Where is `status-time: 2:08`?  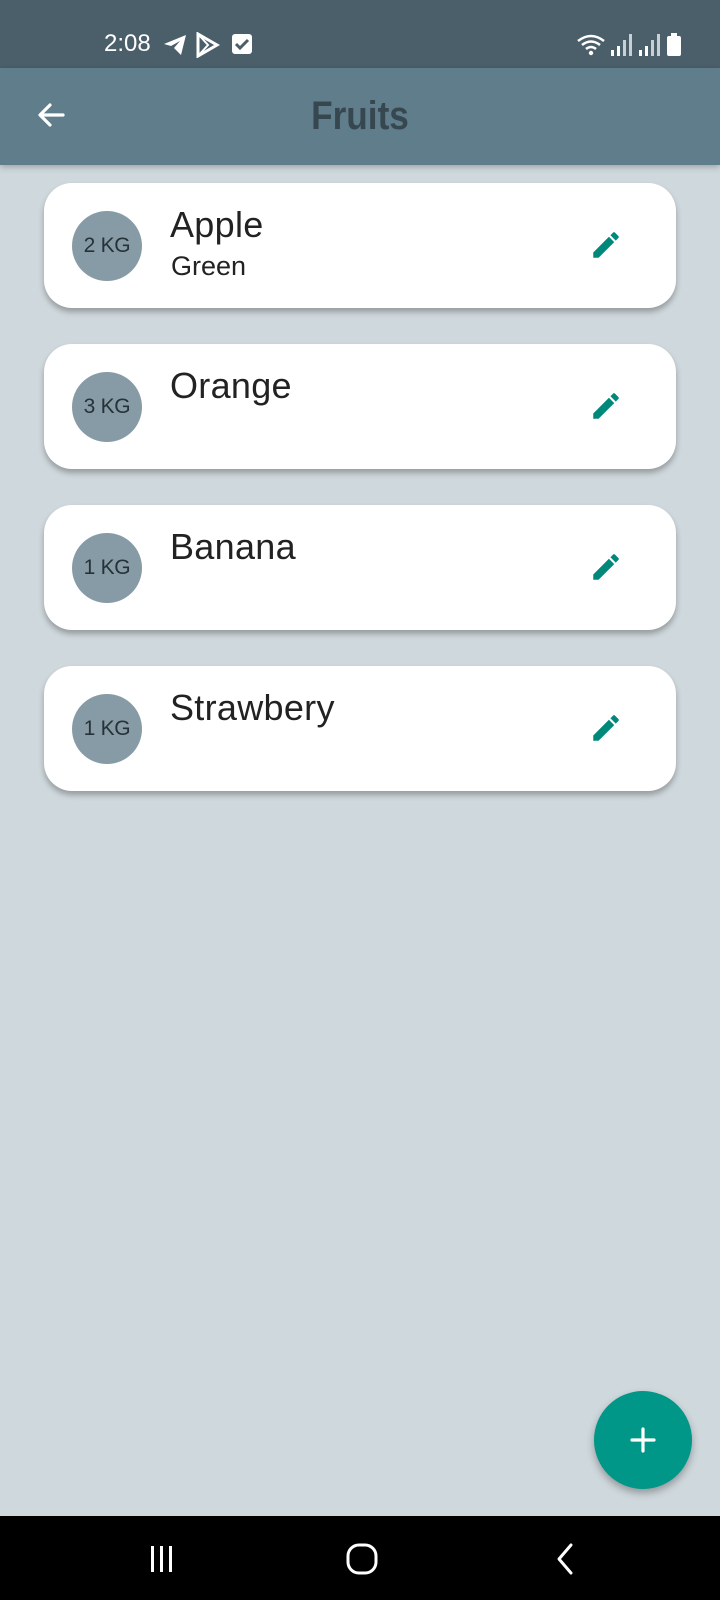
status-time: 2:08 is located at coordinates (127, 43).